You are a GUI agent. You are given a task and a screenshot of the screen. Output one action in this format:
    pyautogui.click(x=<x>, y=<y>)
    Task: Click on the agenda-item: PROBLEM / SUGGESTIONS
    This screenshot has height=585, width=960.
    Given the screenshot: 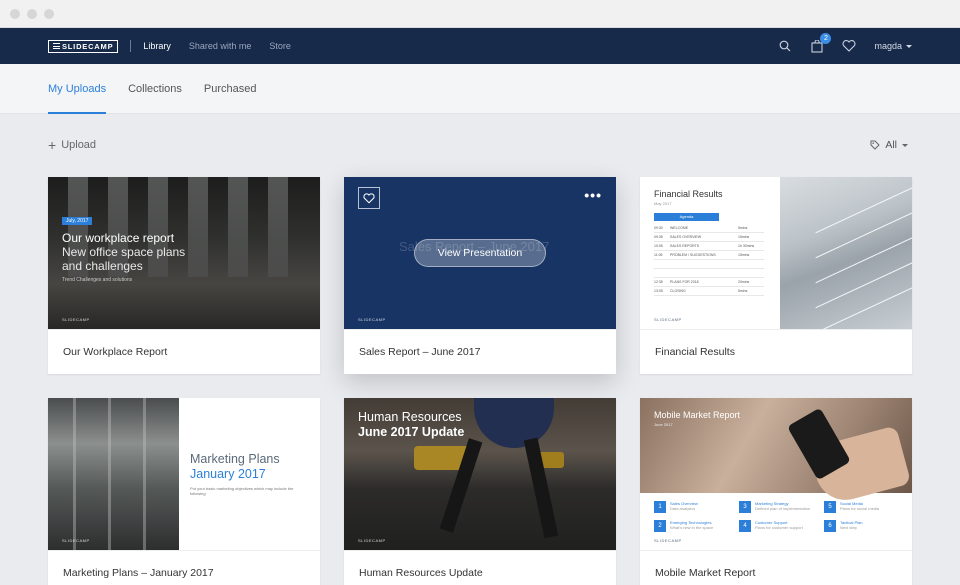 What is the action you would take?
    pyautogui.click(x=693, y=255)
    